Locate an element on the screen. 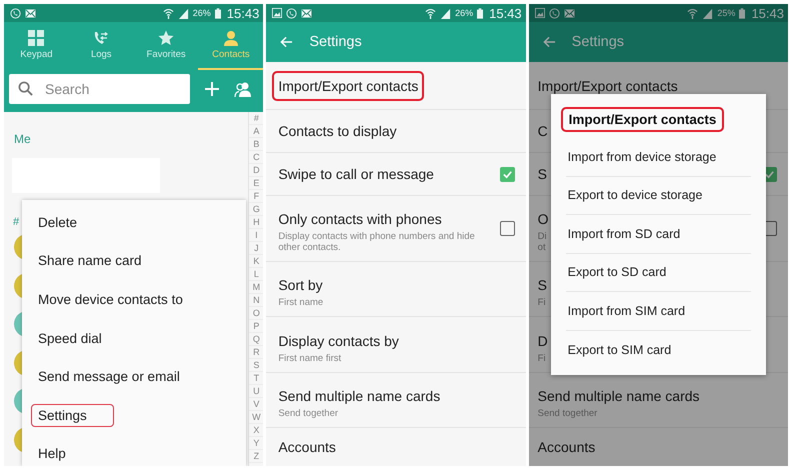 The image size is (790, 473). index-letter: X is located at coordinates (256, 430).